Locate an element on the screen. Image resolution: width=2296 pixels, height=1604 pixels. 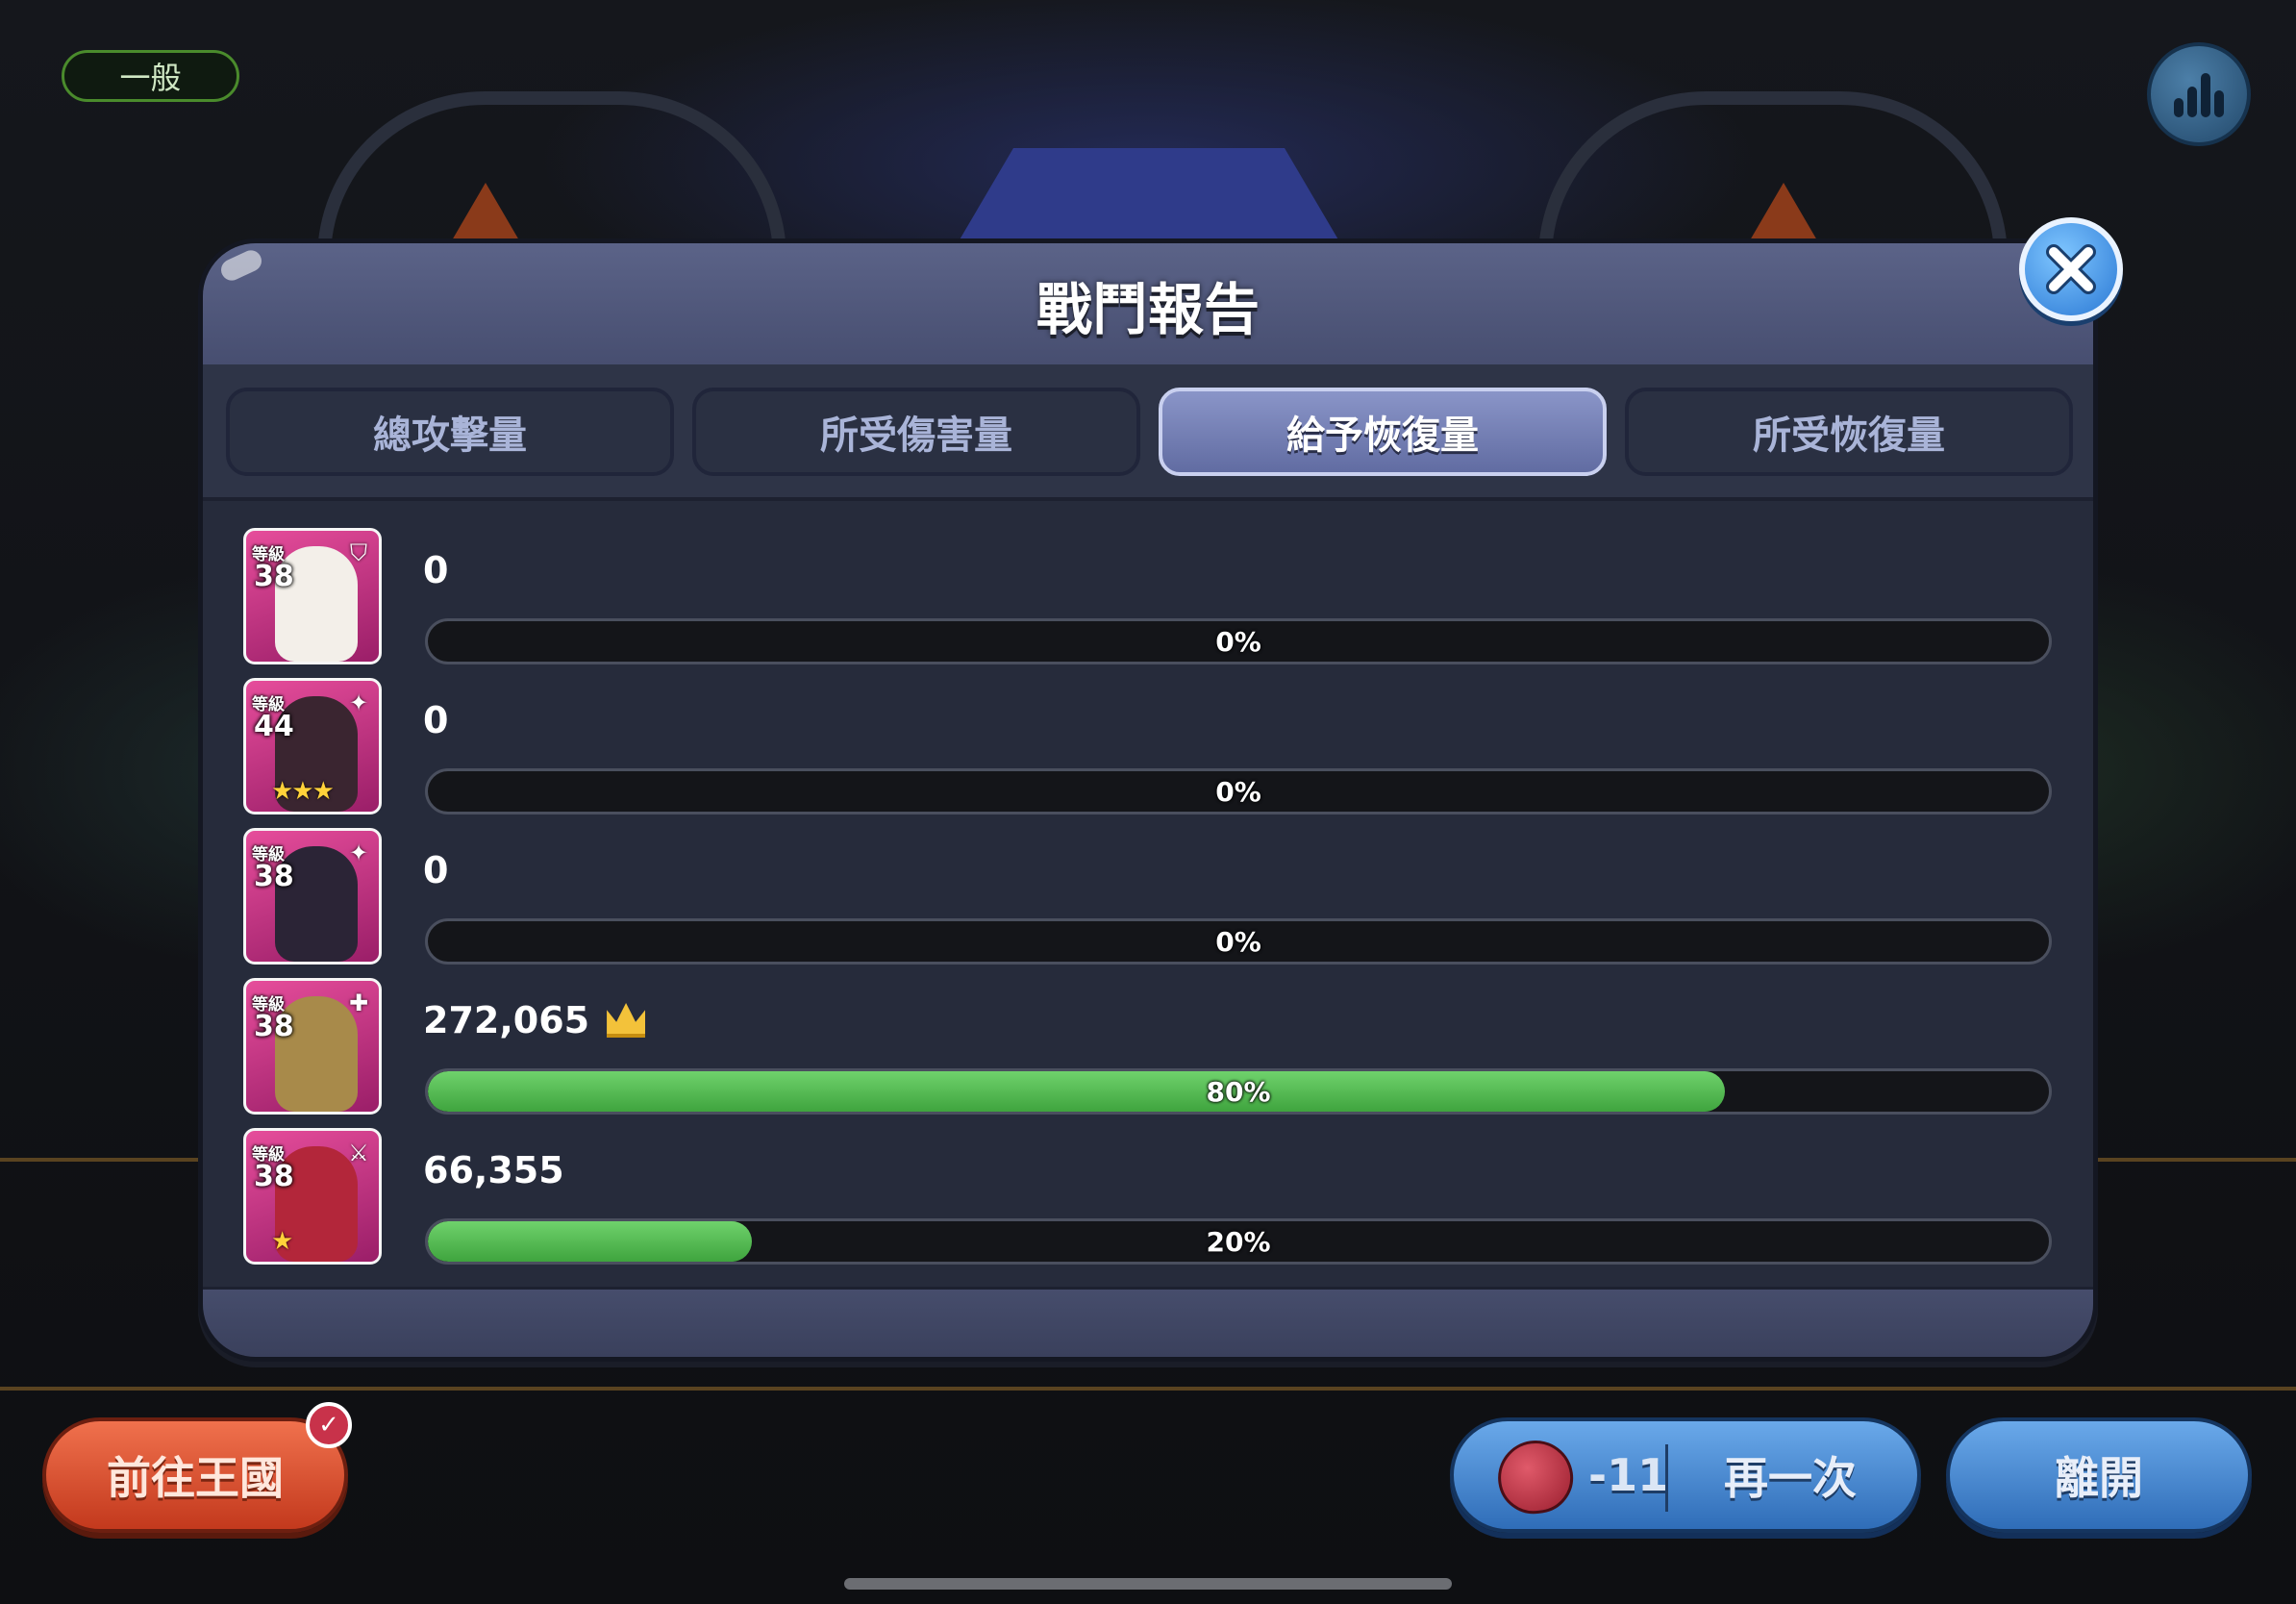
crown-icon is located at coordinates (626, 1020).